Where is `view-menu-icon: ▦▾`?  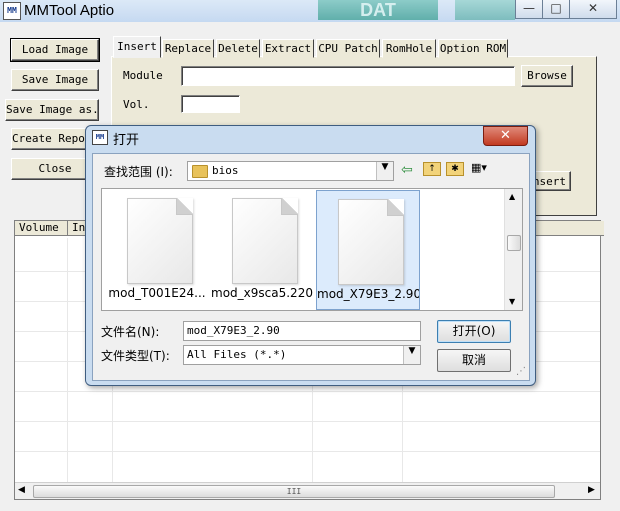 view-menu-icon: ▦▾ is located at coordinates (479, 168).